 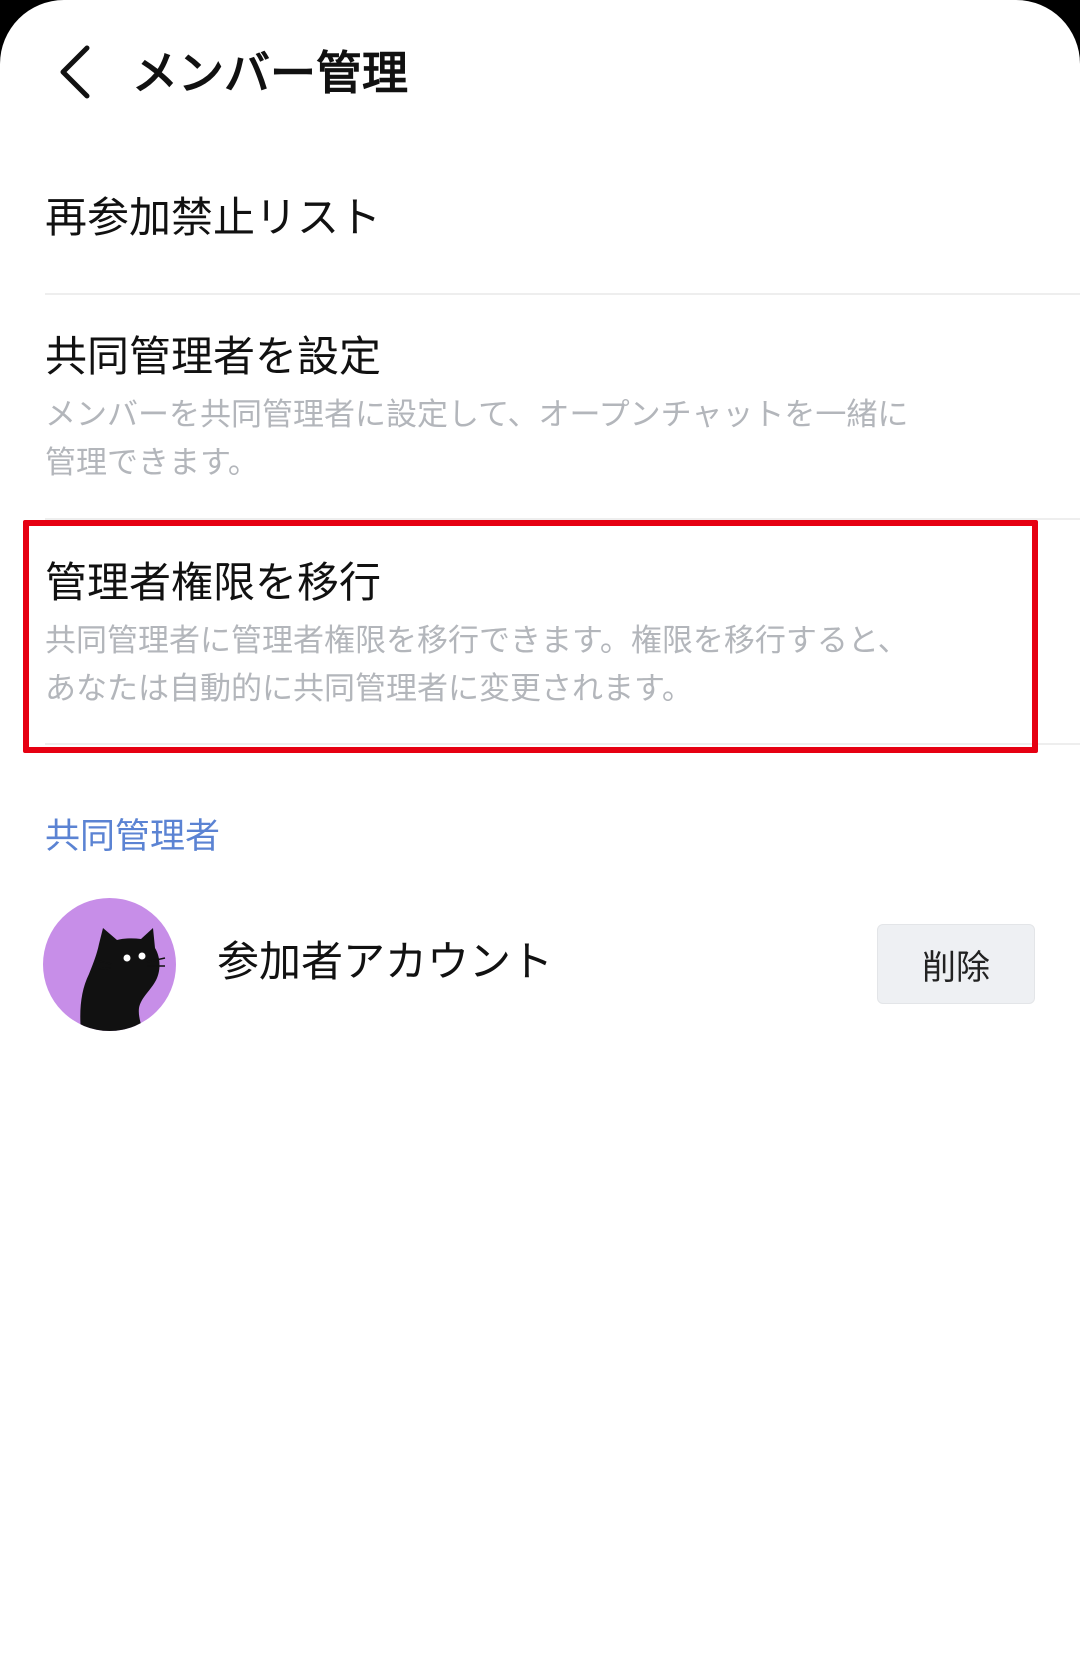 What do you see at coordinates (540, 75) in the screenshot?
I see `header: メンバー管理` at bounding box center [540, 75].